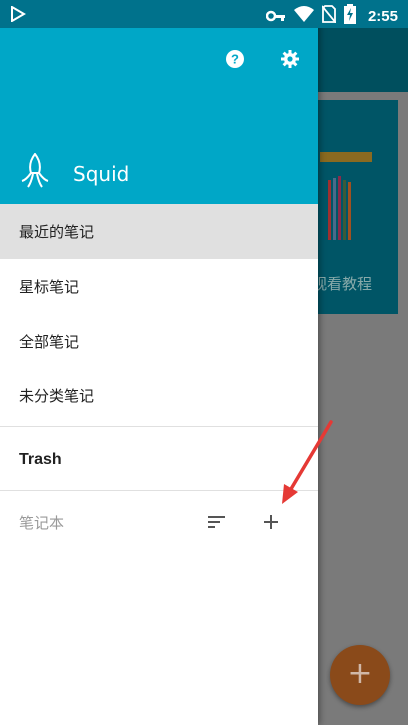  I want to click on menu-item-label: Trash, so click(40, 459).